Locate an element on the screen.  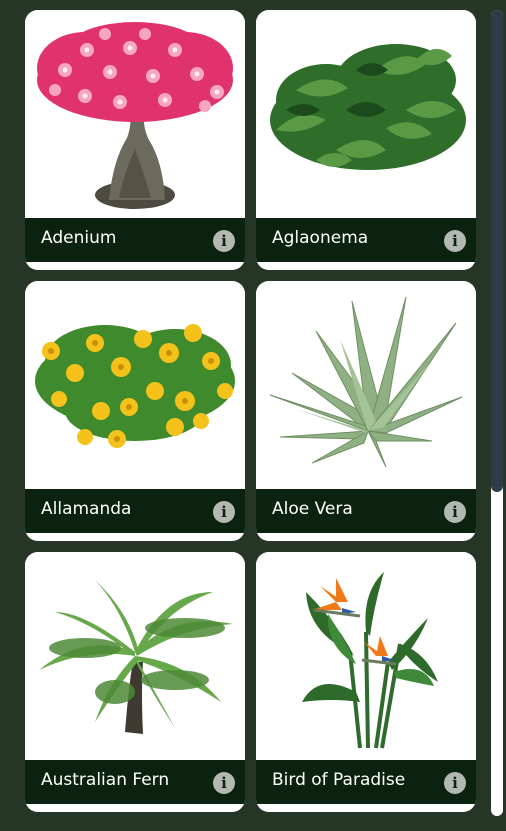
aglaonema-icon is located at coordinates (368, 107).